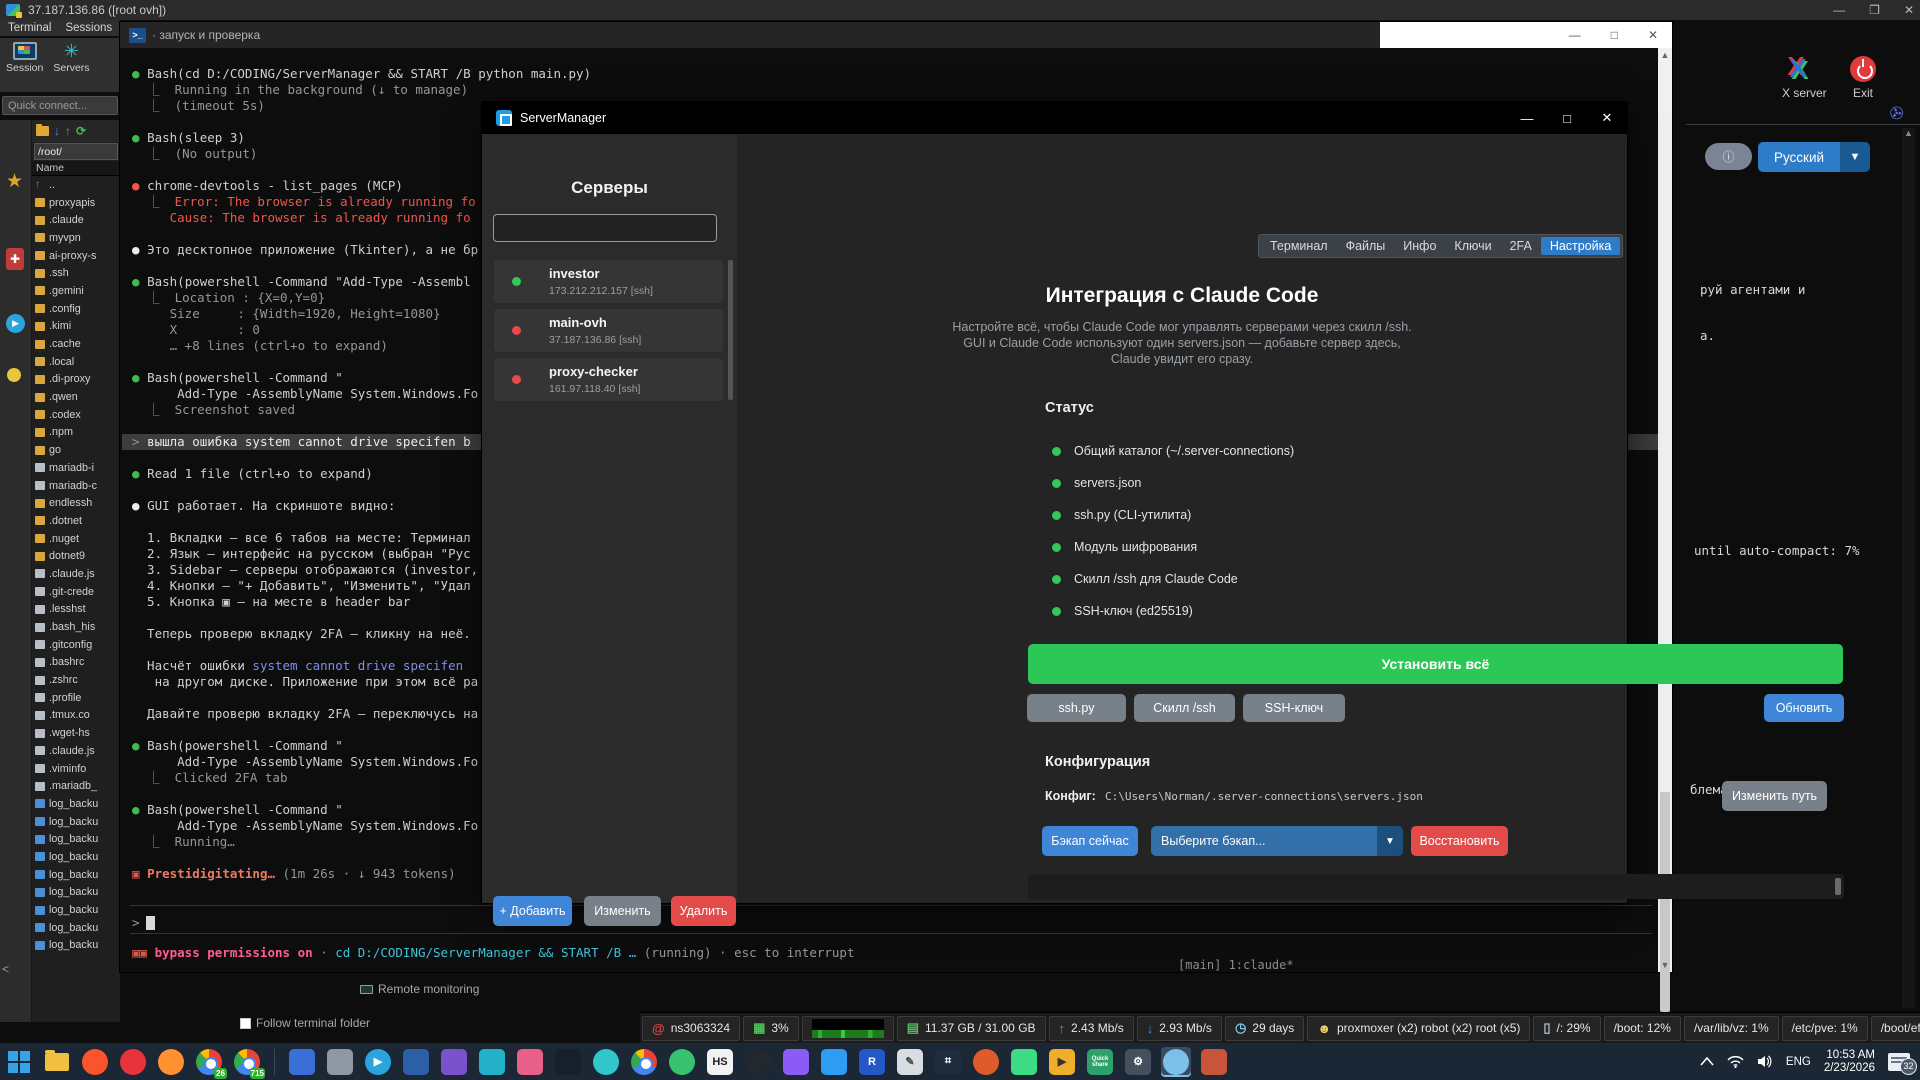  I want to click on scrollbar-thumb, so click(1665, 902).